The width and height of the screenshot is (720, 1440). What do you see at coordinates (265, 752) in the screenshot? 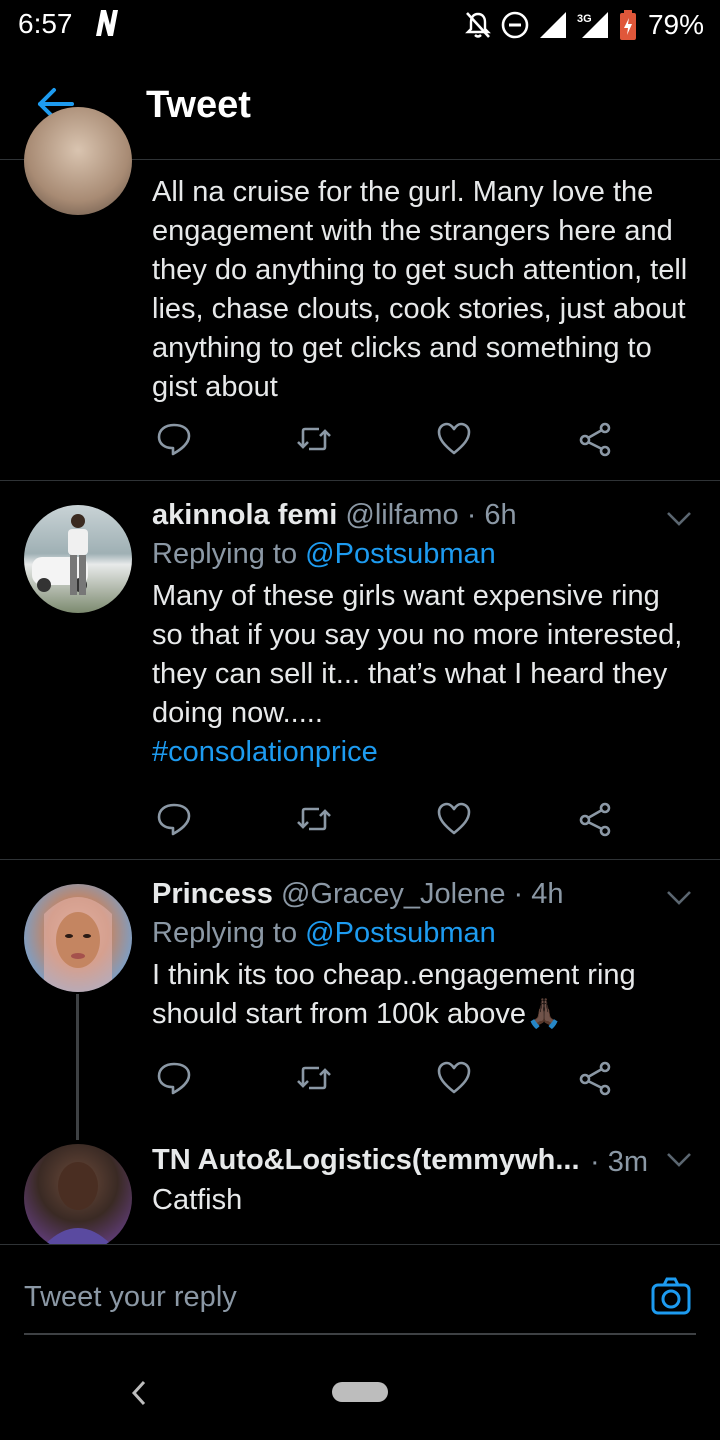
I see `hashtag-link: #consolationprice` at bounding box center [265, 752].